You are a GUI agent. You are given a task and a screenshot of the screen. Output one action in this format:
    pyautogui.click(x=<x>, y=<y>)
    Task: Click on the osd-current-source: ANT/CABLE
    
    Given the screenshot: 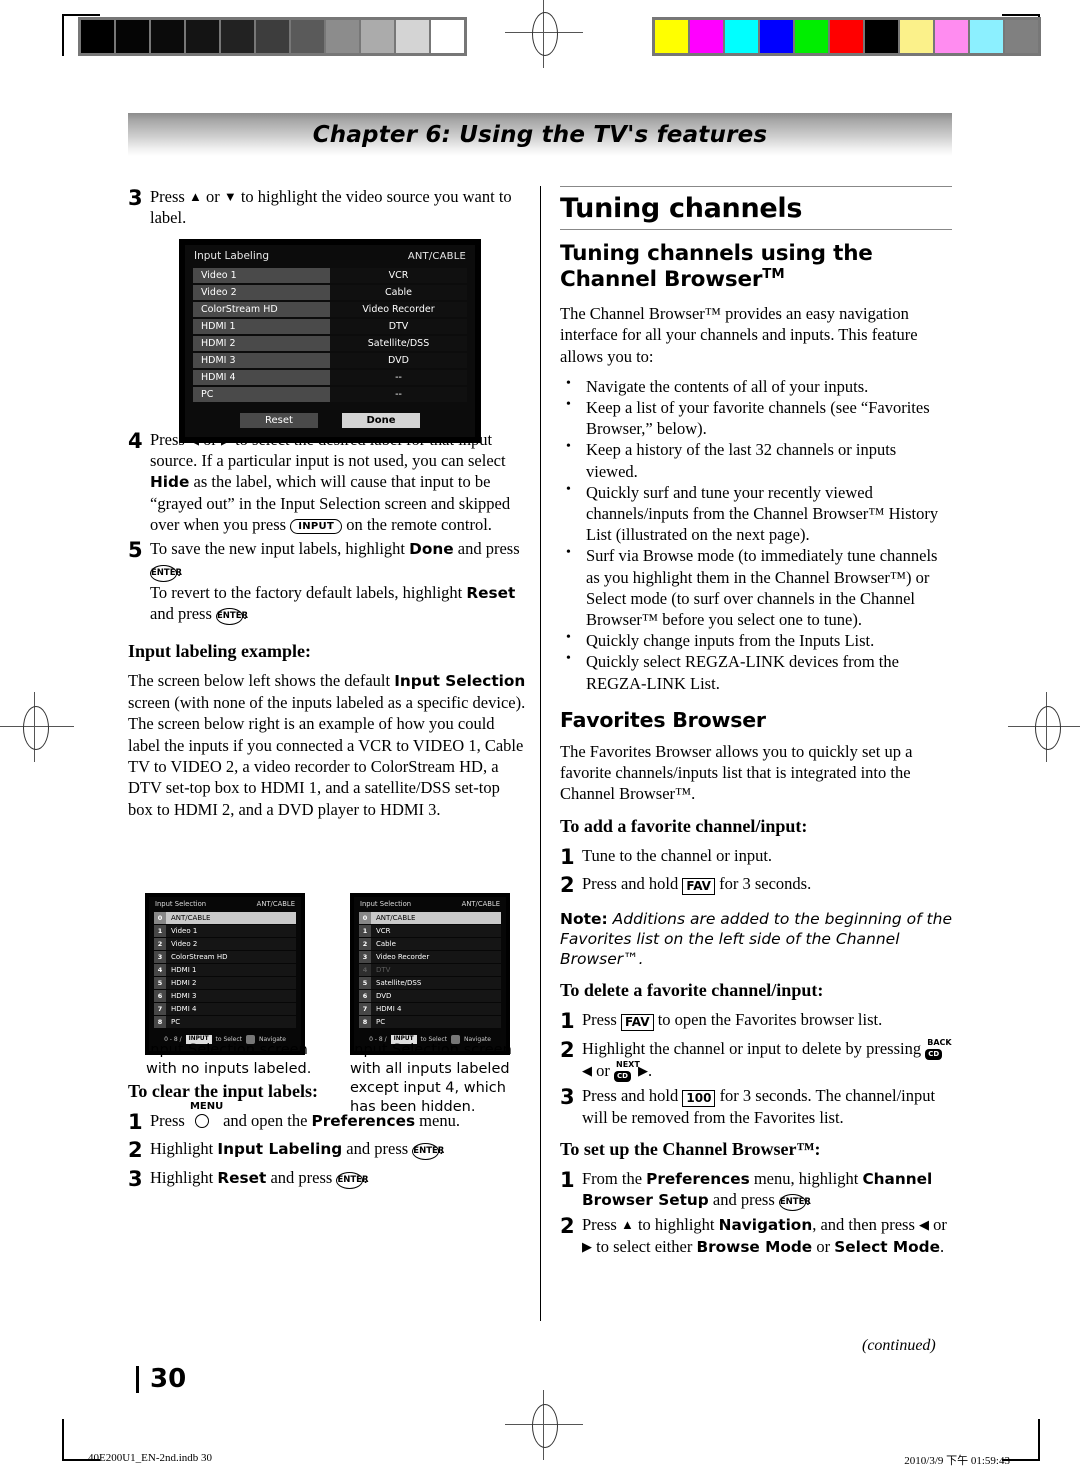 What is the action you would take?
    pyautogui.click(x=436, y=256)
    